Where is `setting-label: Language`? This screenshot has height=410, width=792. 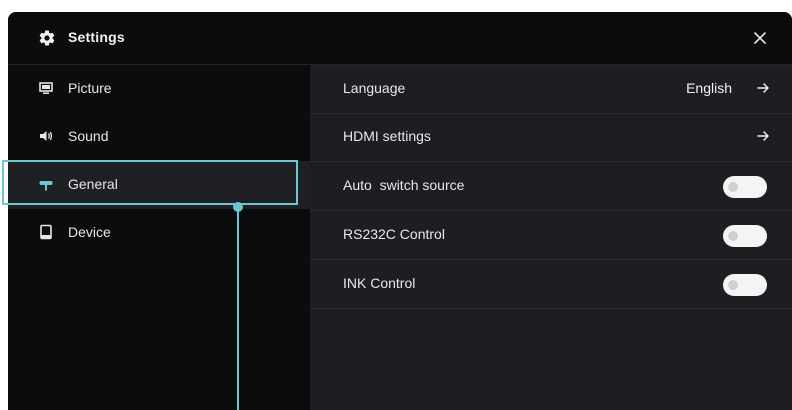
setting-label: Language is located at coordinates (374, 88).